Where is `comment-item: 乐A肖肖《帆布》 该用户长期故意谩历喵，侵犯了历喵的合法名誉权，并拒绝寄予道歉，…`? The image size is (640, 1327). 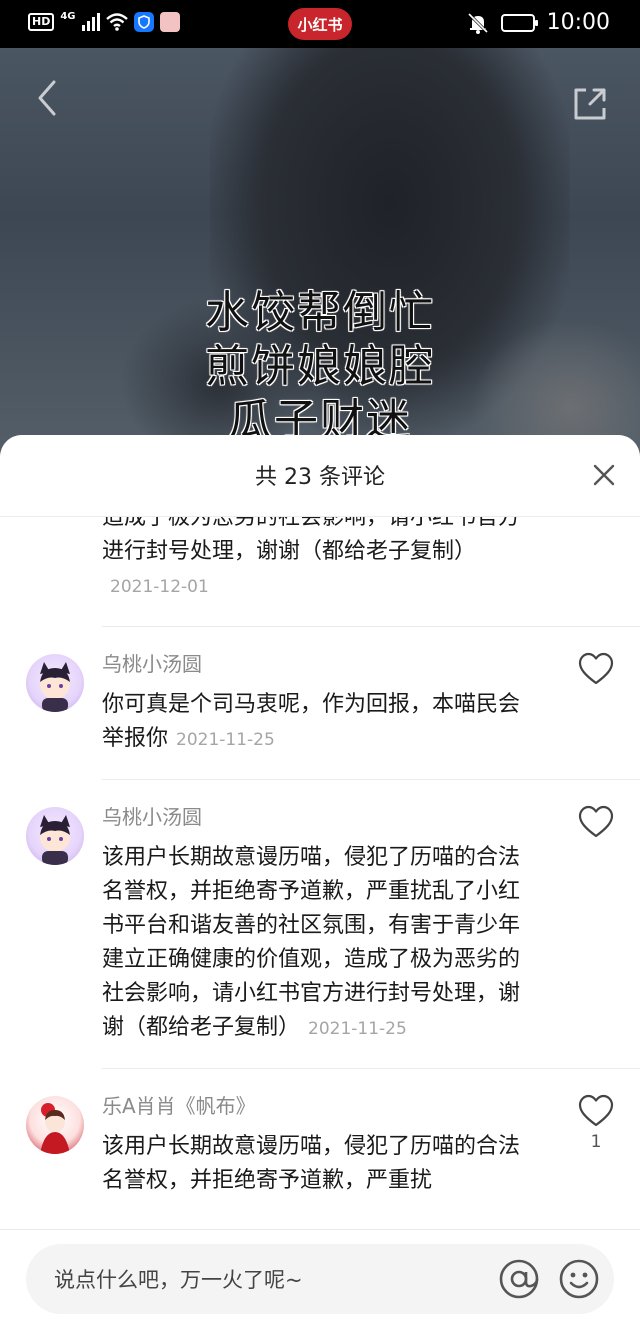 comment-item: 乐A肖肖《帆布》 该用户长期故意谩历喵，侵犯了历喵的合法名誉权，并拒绝寄予道歉，… is located at coordinates (320, 1144).